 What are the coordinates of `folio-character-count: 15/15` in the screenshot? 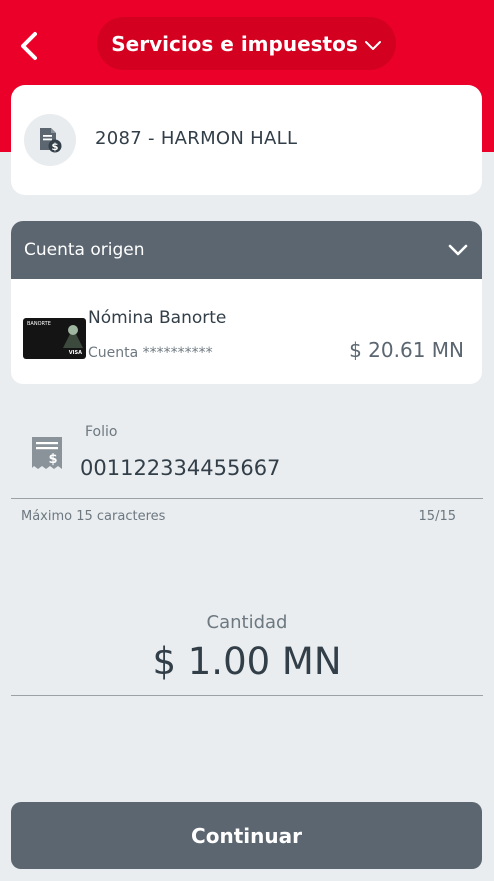 It's located at (437, 516).